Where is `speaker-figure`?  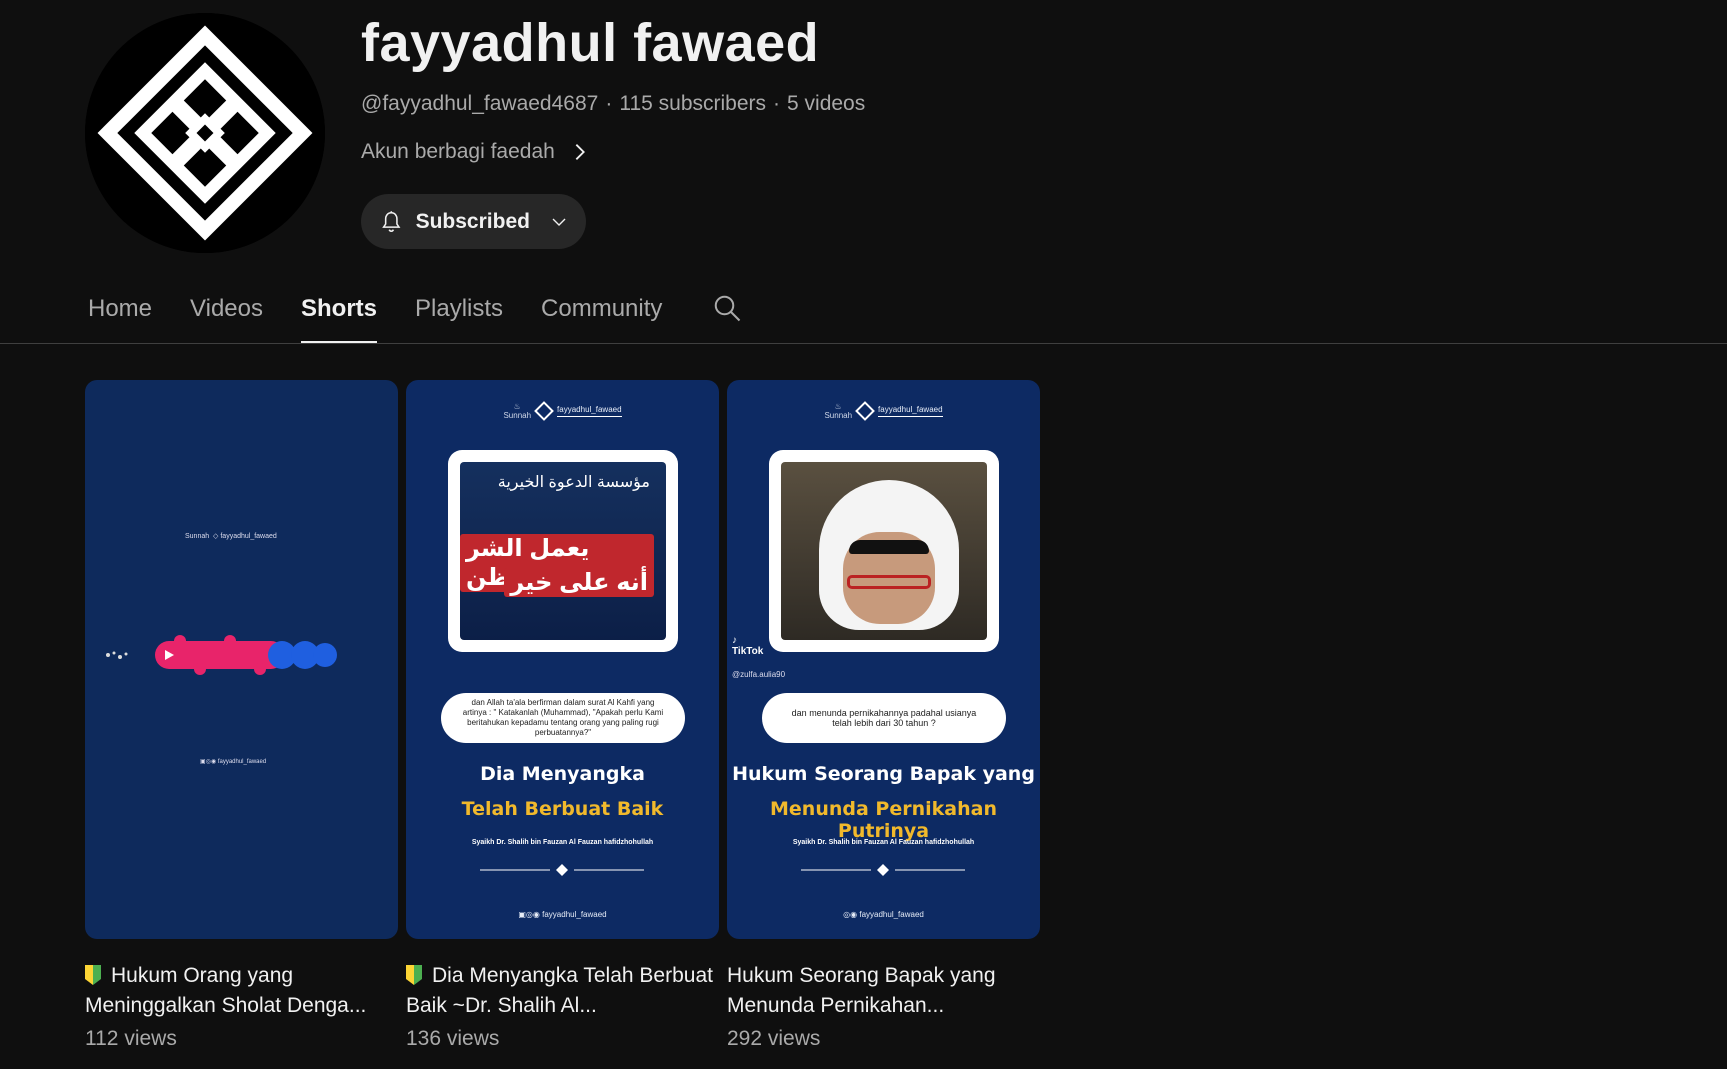
speaker-figure is located at coordinates (889, 555).